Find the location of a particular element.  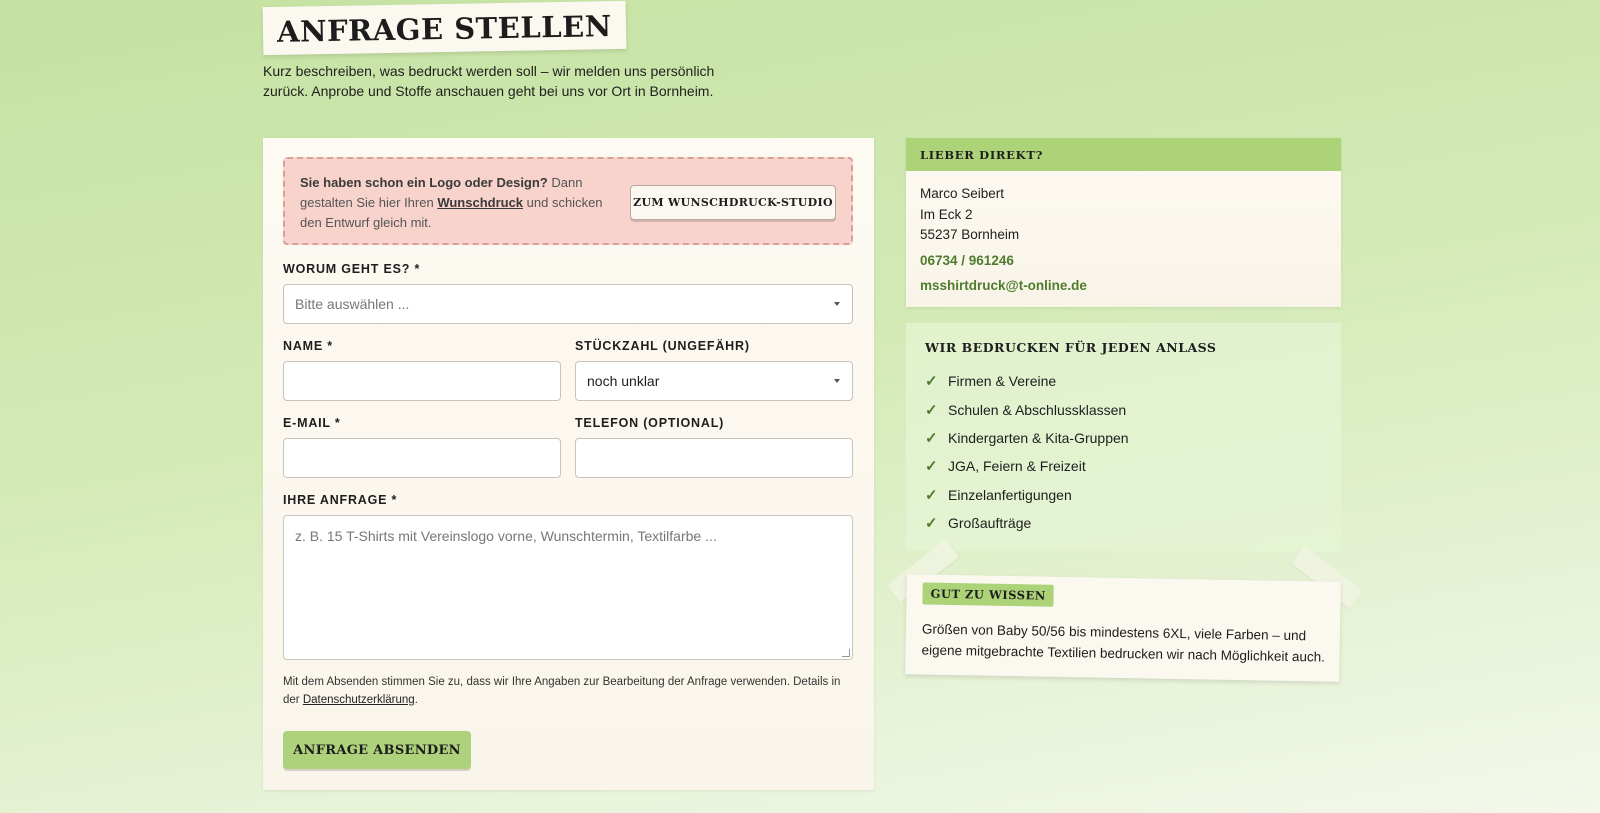

list-item-label: Einzelanfertigungen is located at coordinates (1010, 494).